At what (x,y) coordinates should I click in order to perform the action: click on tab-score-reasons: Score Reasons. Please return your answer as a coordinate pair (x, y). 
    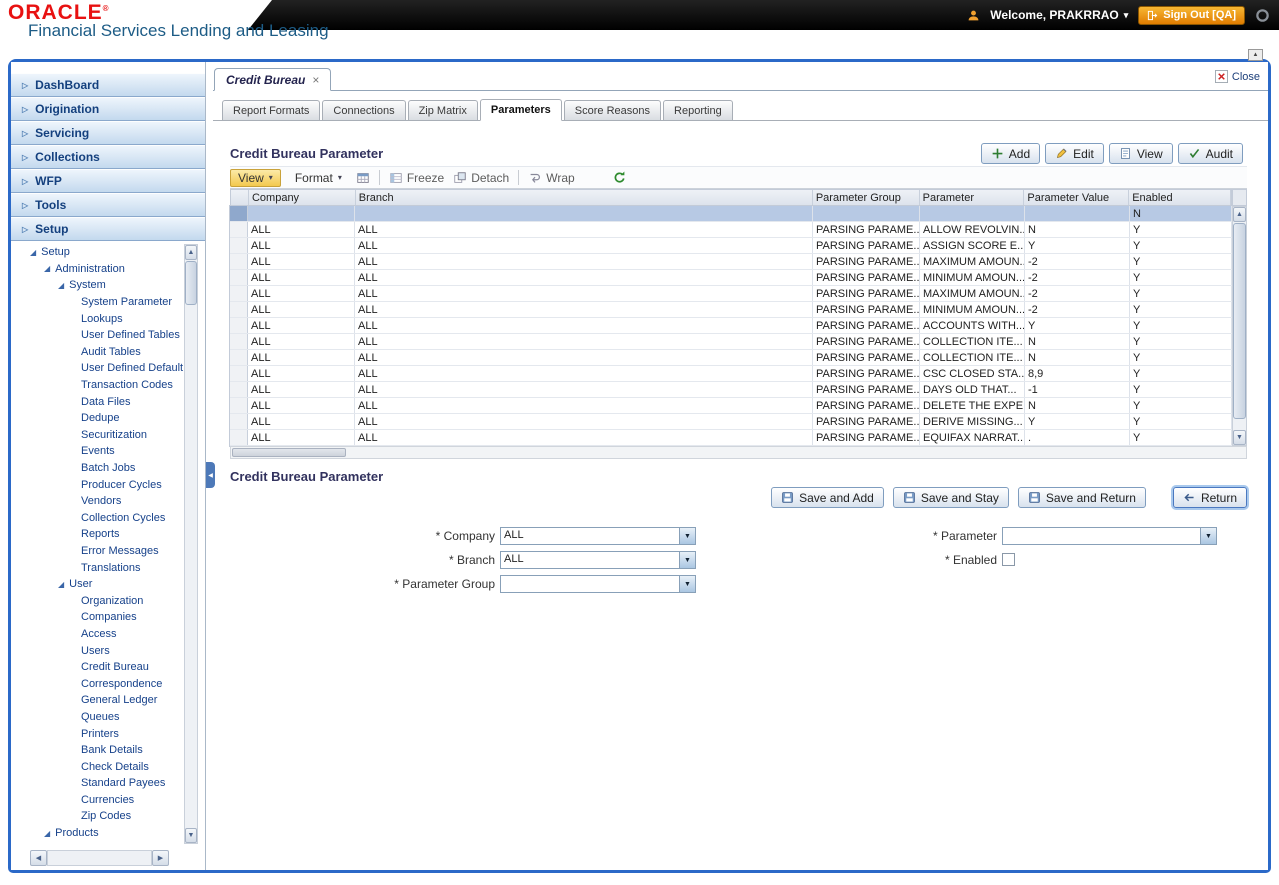
    Looking at the image, I should click on (612, 110).